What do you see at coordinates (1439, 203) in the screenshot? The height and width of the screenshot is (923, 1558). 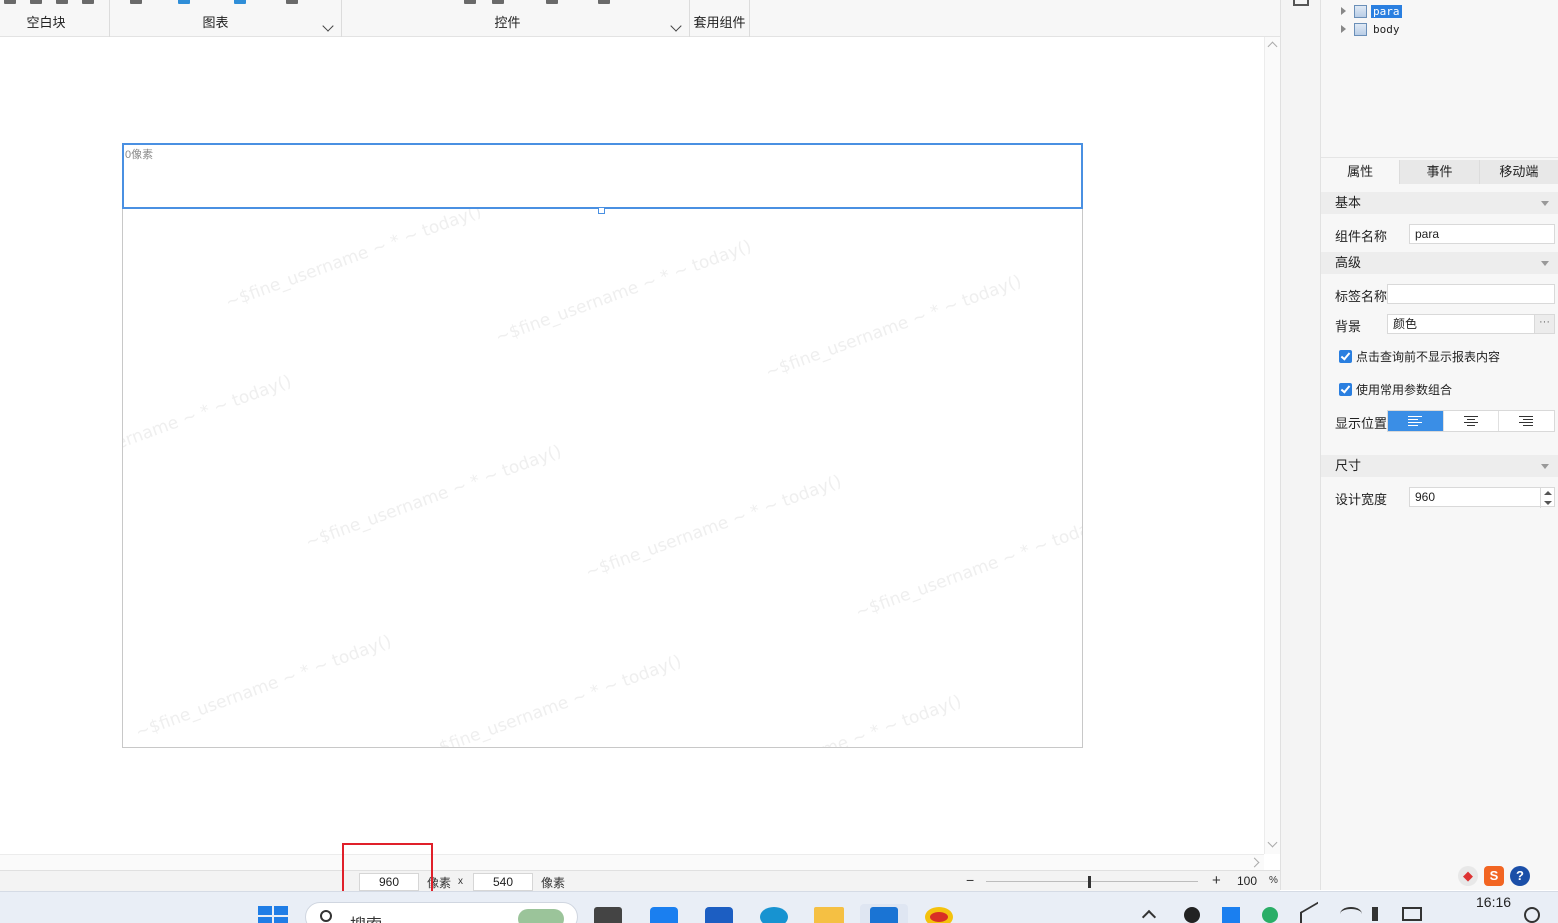 I see `section-basic: 基本` at bounding box center [1439, 203].